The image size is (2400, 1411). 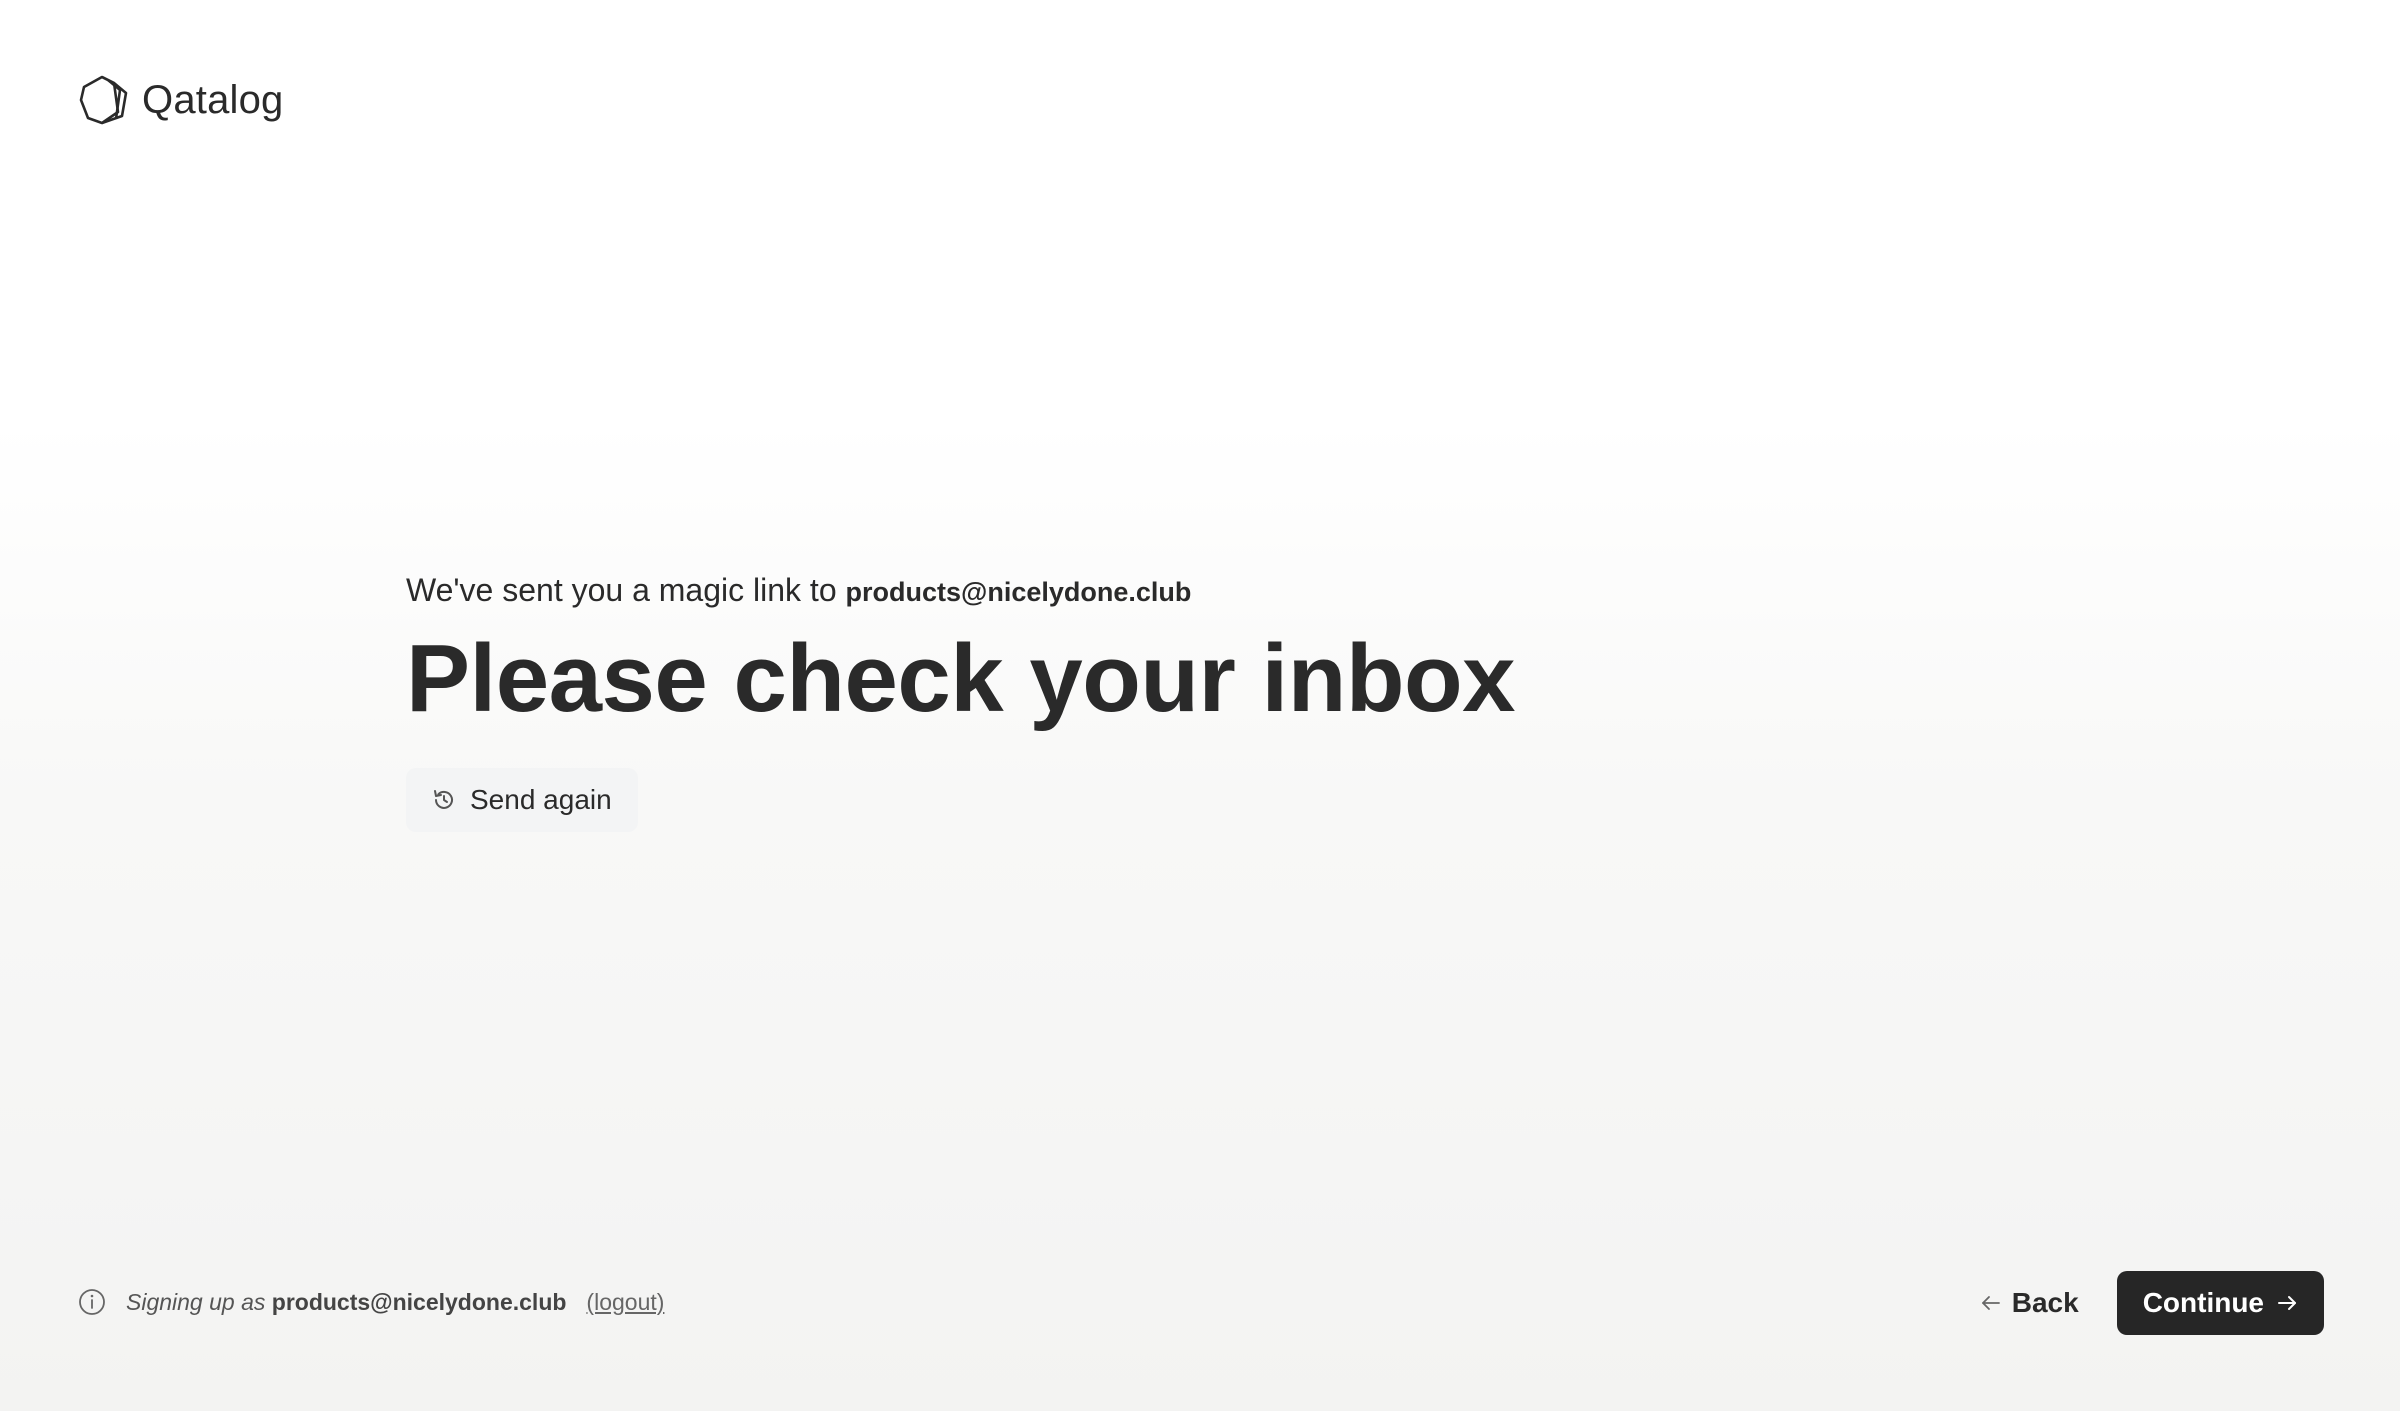 What do you see at coordinates (196, 1301) in the screenshot?
I see `signing-up-text: Signing up as` at bounding box center [196, 1301].